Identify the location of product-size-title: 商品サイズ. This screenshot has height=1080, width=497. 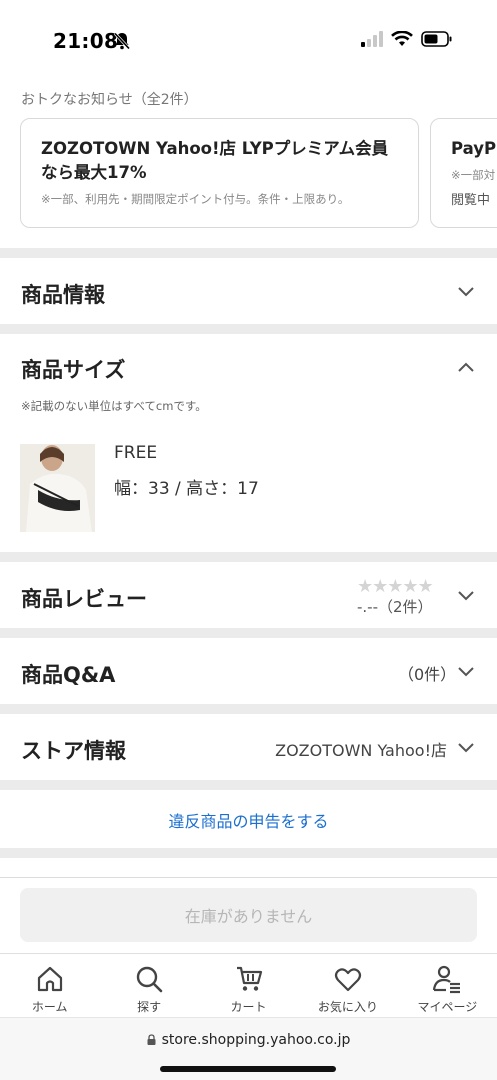
(73, 369).